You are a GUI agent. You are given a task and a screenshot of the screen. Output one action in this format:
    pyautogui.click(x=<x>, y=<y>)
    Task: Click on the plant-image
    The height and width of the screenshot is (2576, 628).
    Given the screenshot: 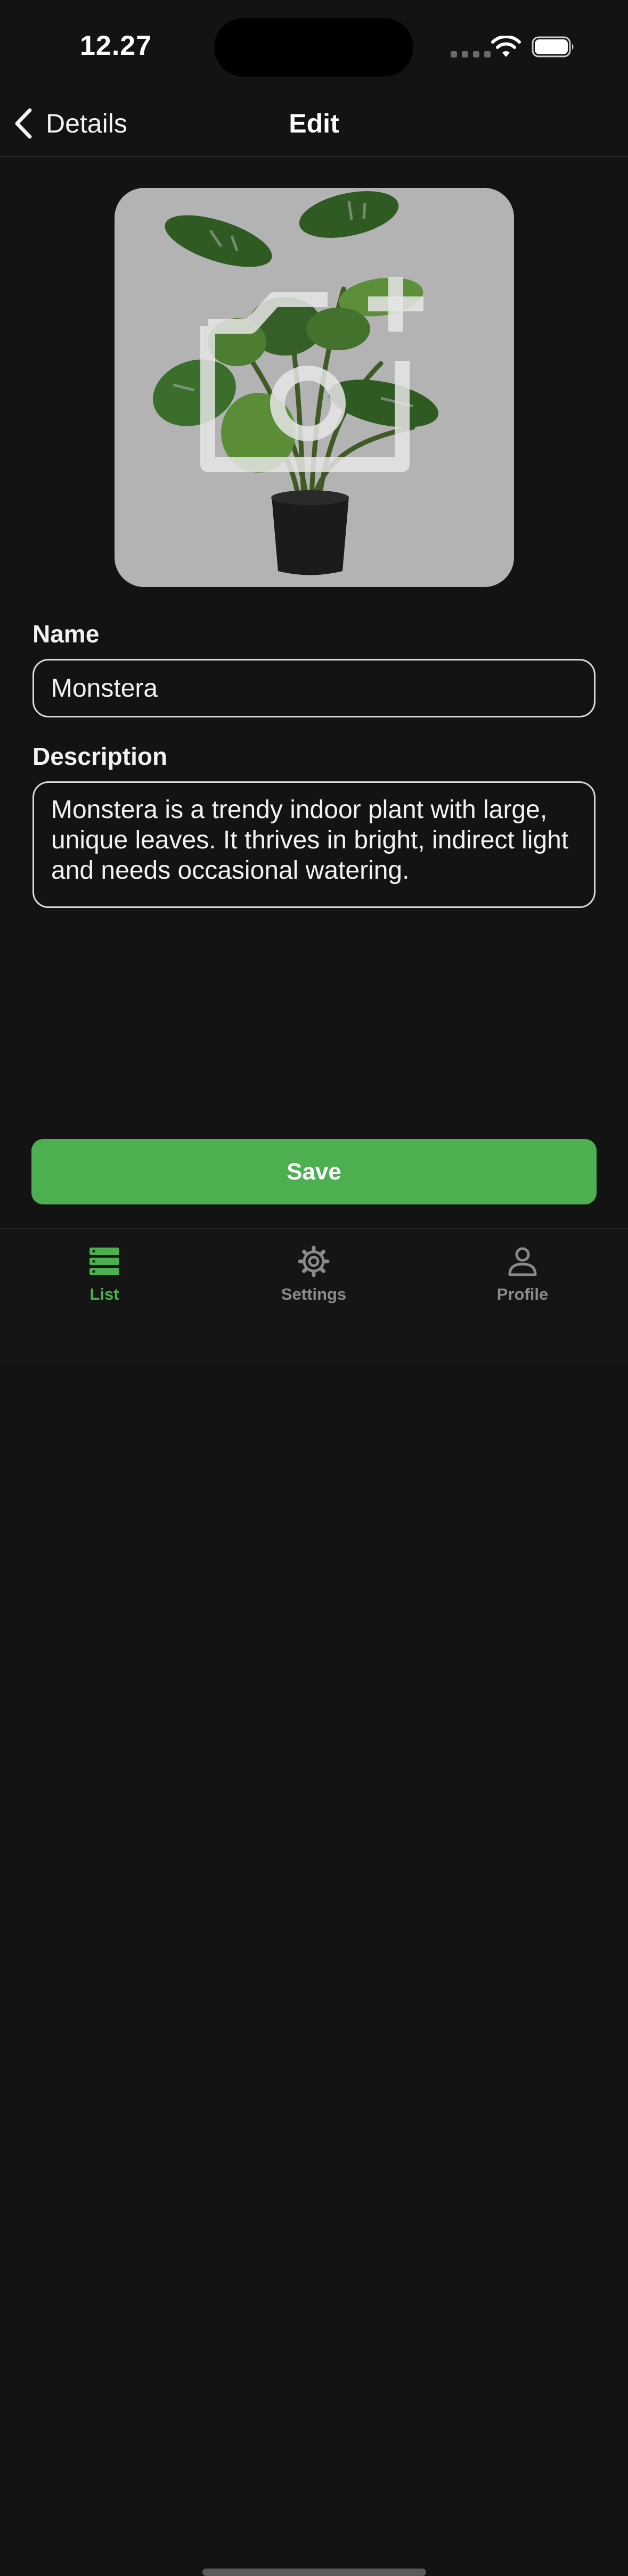 What is the action you would take?
    pyautogui.click(x=314, y=387)
    